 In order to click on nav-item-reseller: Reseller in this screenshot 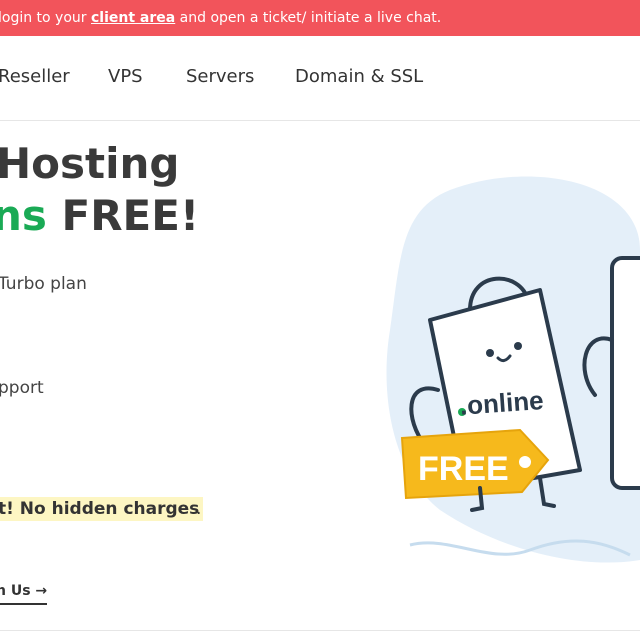, I will do `click(35, 76)`.